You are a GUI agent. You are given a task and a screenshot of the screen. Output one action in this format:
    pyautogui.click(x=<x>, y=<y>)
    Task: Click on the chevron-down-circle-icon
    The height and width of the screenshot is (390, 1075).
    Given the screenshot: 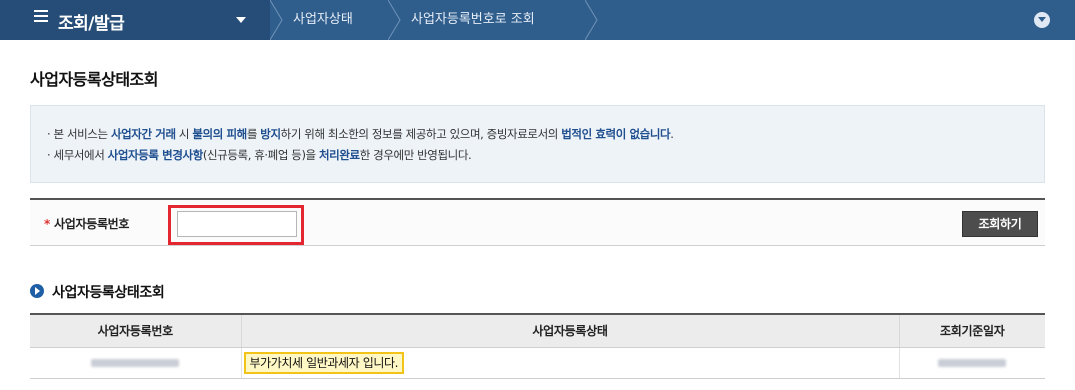 What is the action you would take?
    pyautogui.click(x=1042, y=20)
    